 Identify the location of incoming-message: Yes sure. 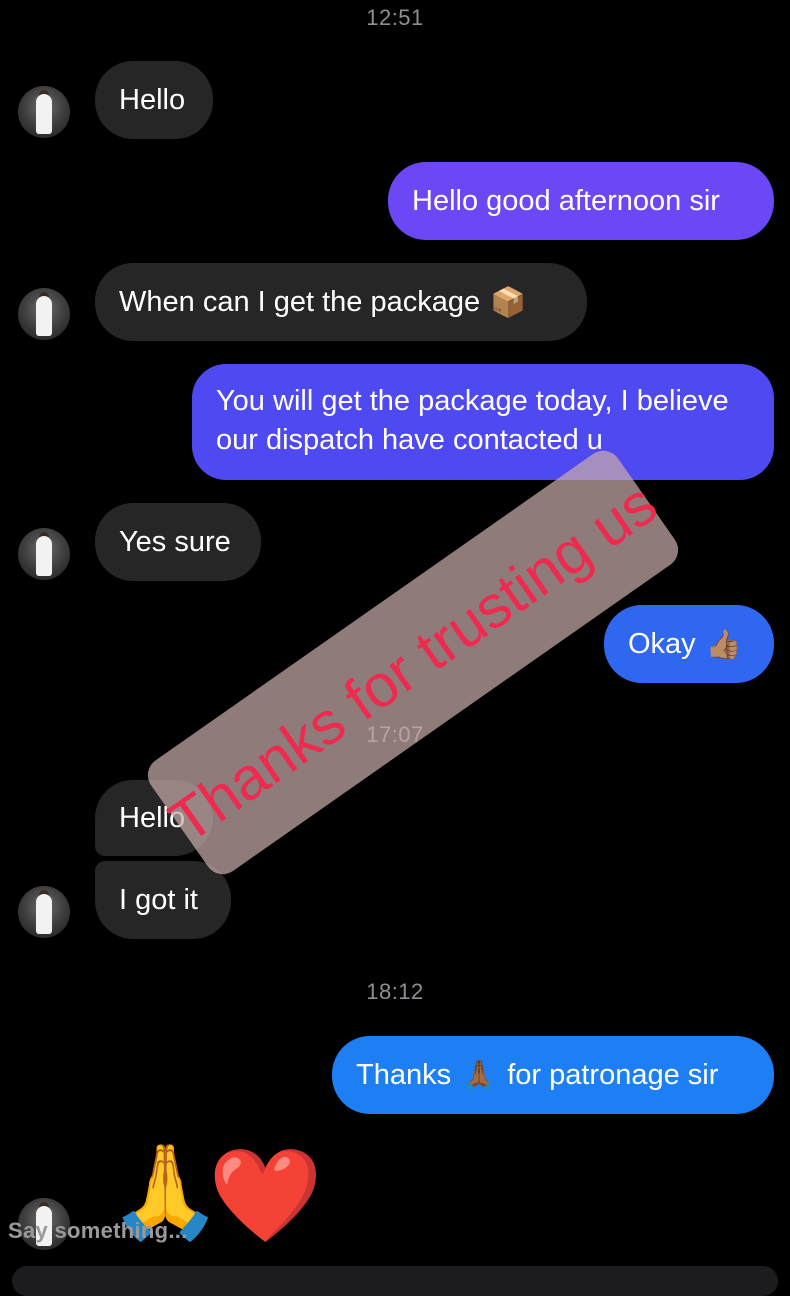
(178, 542).